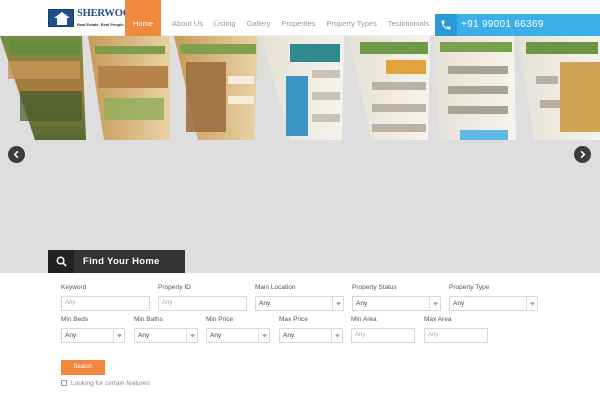  What do you see at coordinates (74, 287) in the screenshot?
I see `keyword-label: Keyword` at bounding box center [74, 287].